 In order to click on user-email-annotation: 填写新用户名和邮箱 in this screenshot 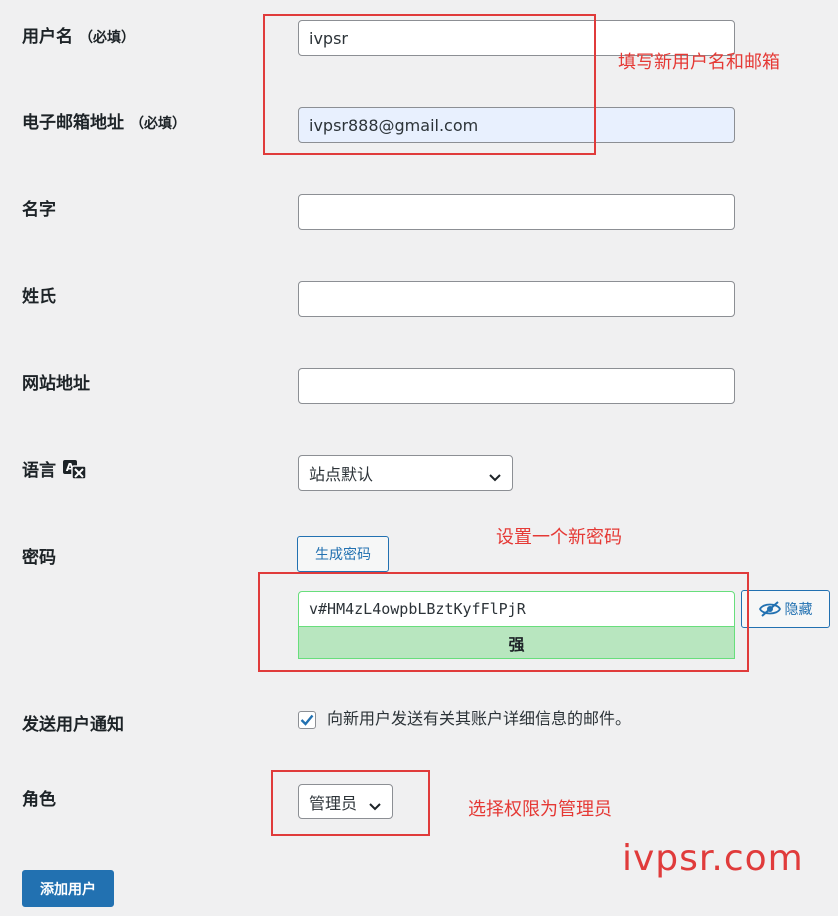, I will do `click(699, 62)`.